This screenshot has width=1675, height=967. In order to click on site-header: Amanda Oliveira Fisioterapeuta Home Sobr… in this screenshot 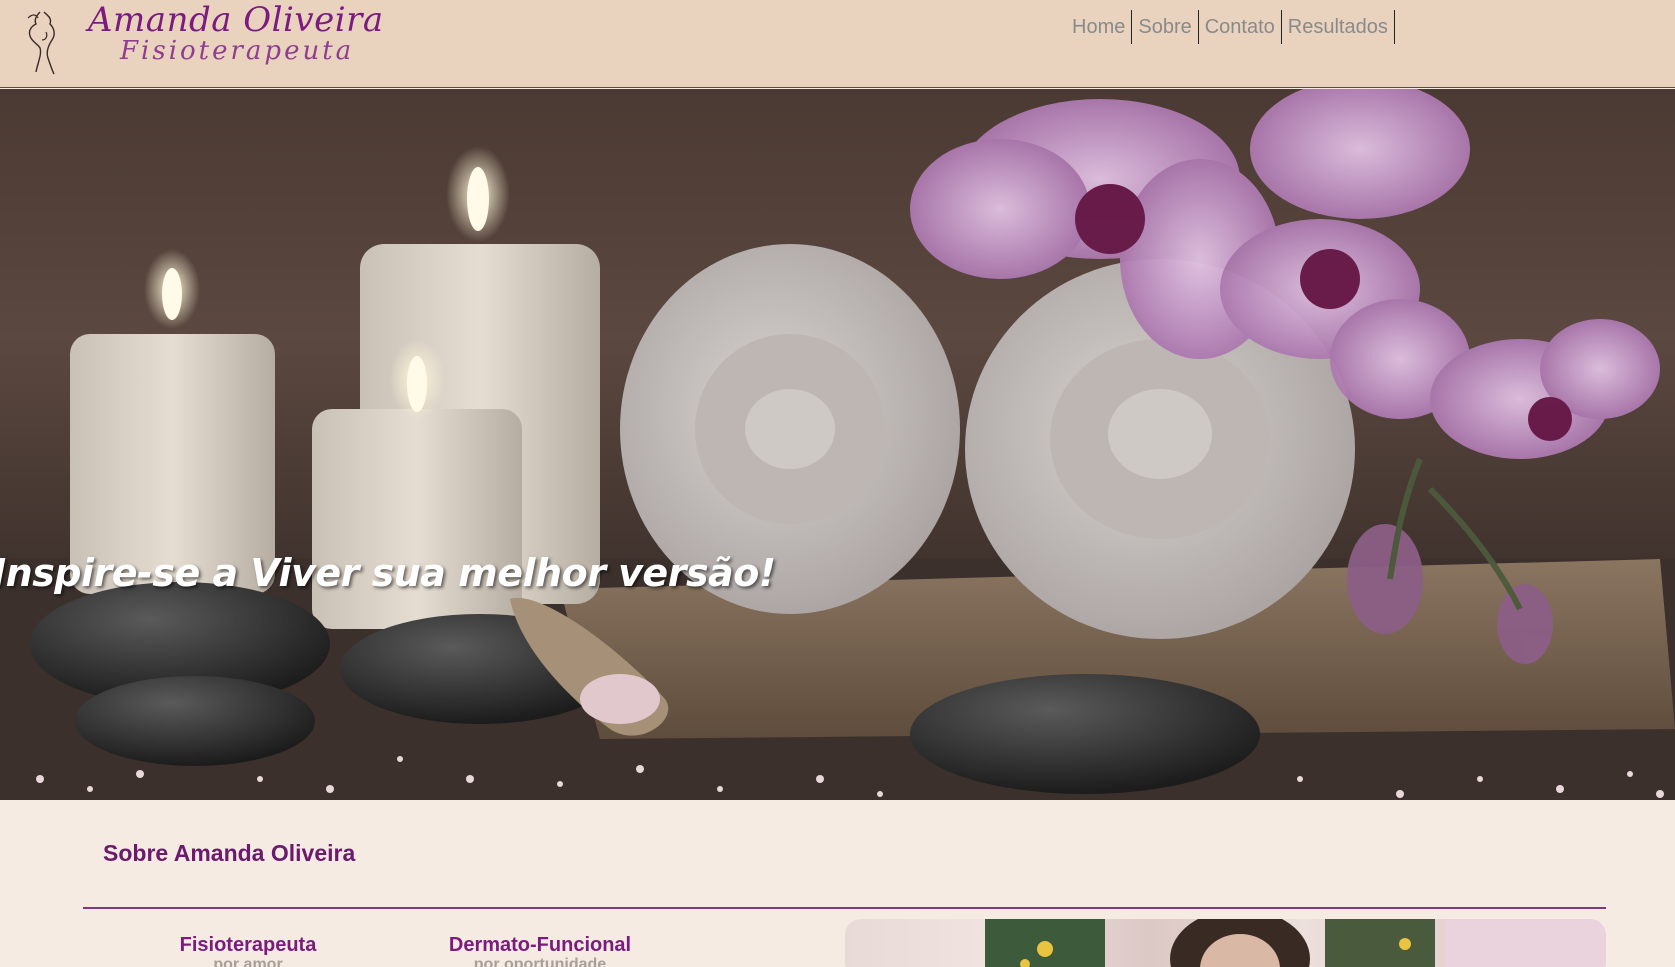, I will do `click(837, 44)`.